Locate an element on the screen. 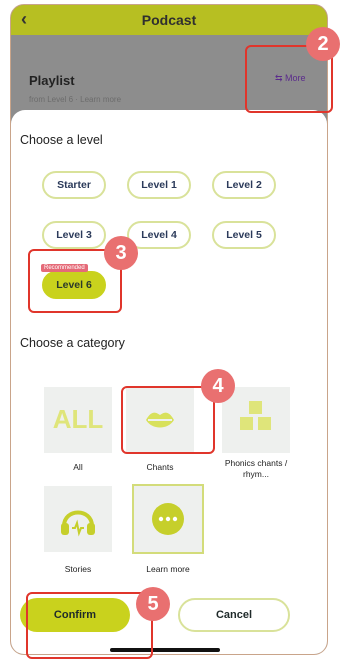  category-all-tile: ALL is located at coordinates (78, 420).